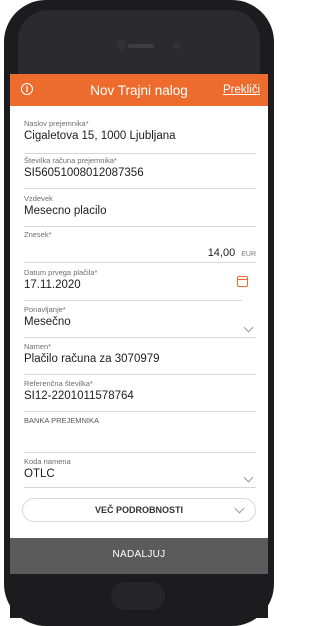 The image size is (320, 626). Describe the element at coordinates (79, 396) in the screenshot. I see `reference-value: SI12-2201011578764` at that location.